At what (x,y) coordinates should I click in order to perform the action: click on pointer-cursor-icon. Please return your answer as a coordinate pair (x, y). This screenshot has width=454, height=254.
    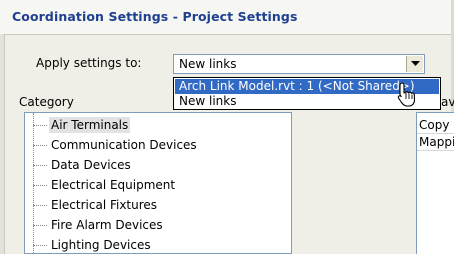
    Looking at the image, I should click on (406, 94).